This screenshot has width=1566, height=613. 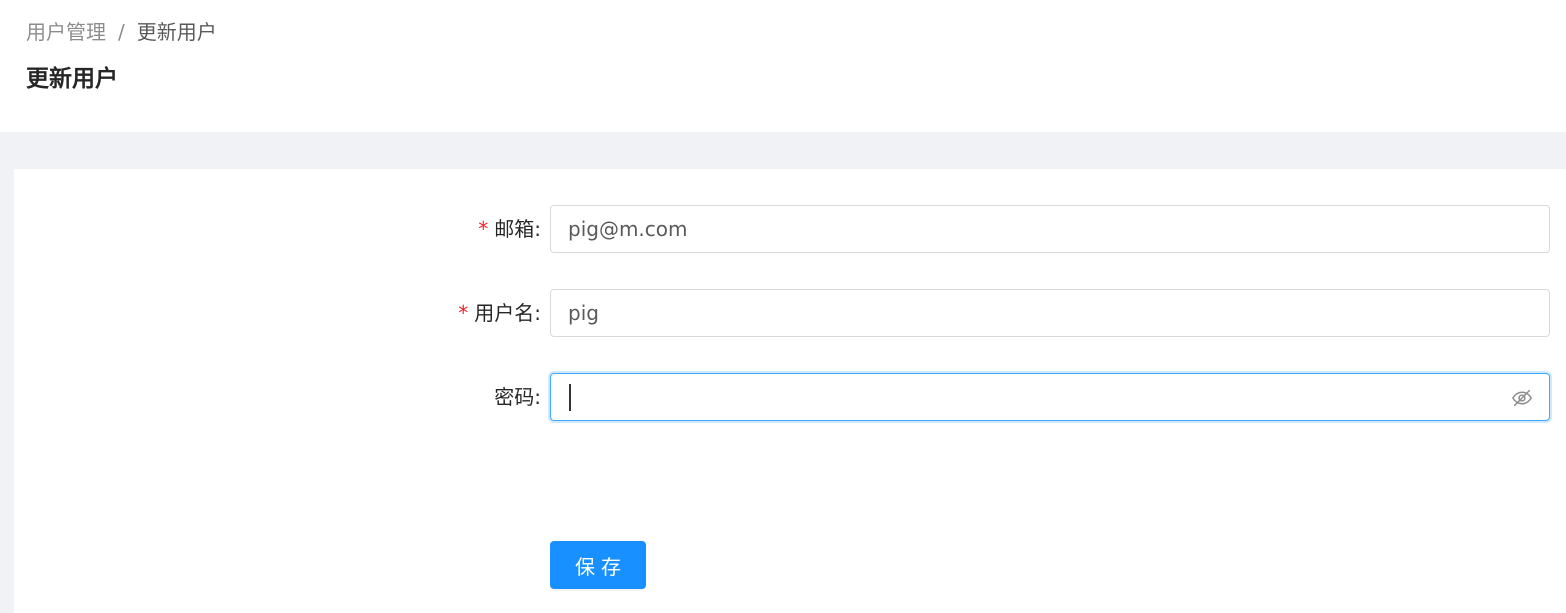 I want to click on password-form-row: 密码:, so click(x=790, y=397).